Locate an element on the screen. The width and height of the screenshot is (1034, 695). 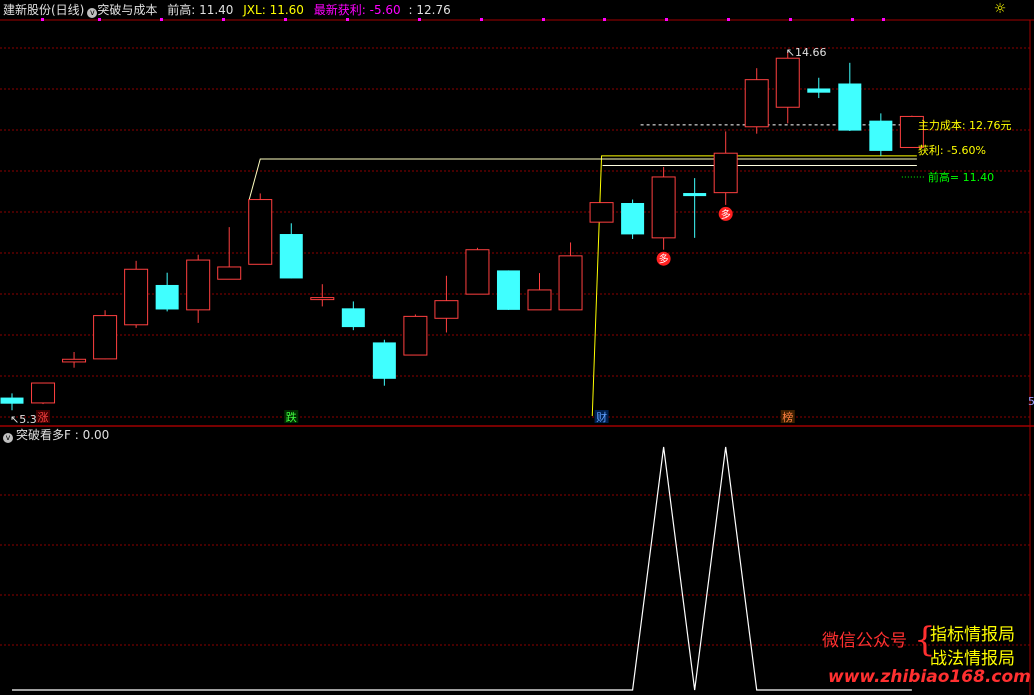
jxl-value: JXL: 11.60 is located at coordinates (273, 10).